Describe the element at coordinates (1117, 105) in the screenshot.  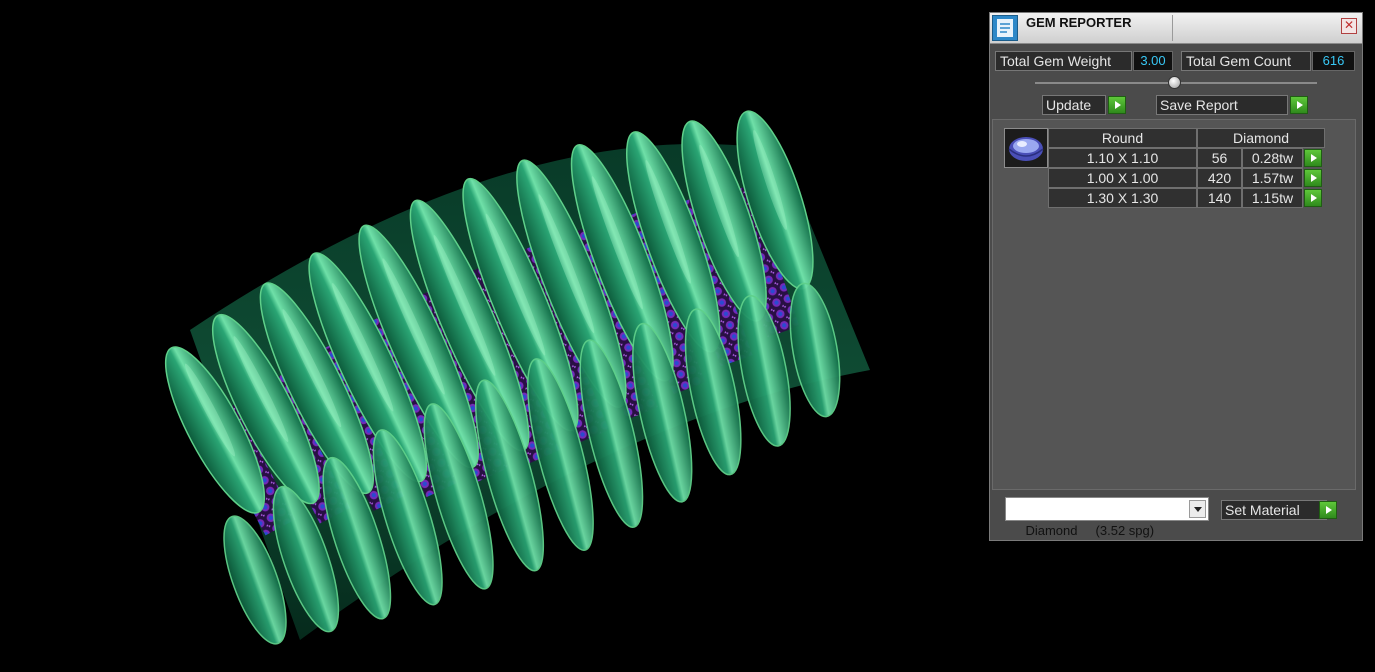
I see `update-go-icon` at that location.